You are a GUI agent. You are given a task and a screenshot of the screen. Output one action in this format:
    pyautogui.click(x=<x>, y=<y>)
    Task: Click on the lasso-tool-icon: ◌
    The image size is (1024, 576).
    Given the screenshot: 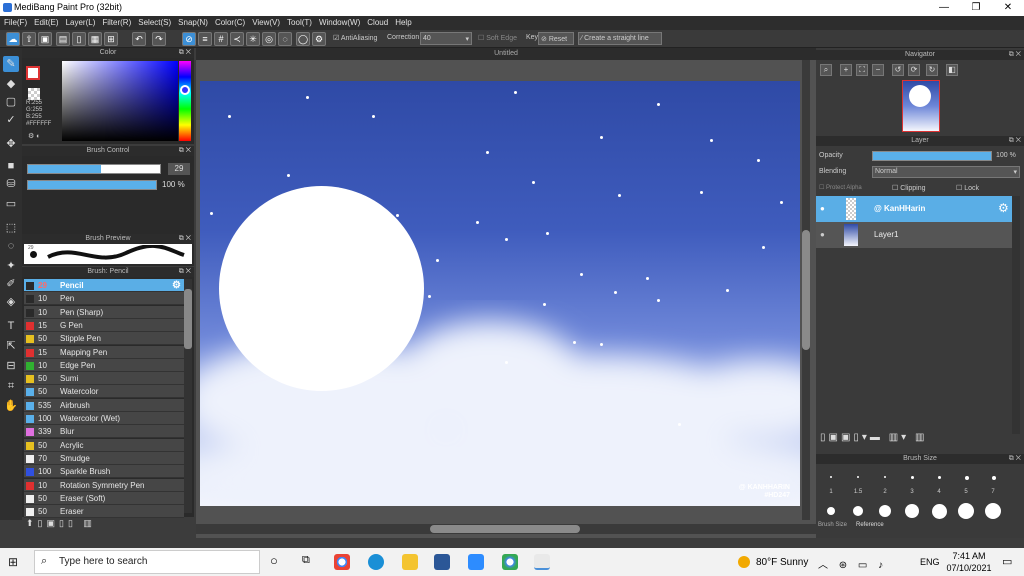 What is the action you would take?
    pyautogui.click(x=11, y=246)
    